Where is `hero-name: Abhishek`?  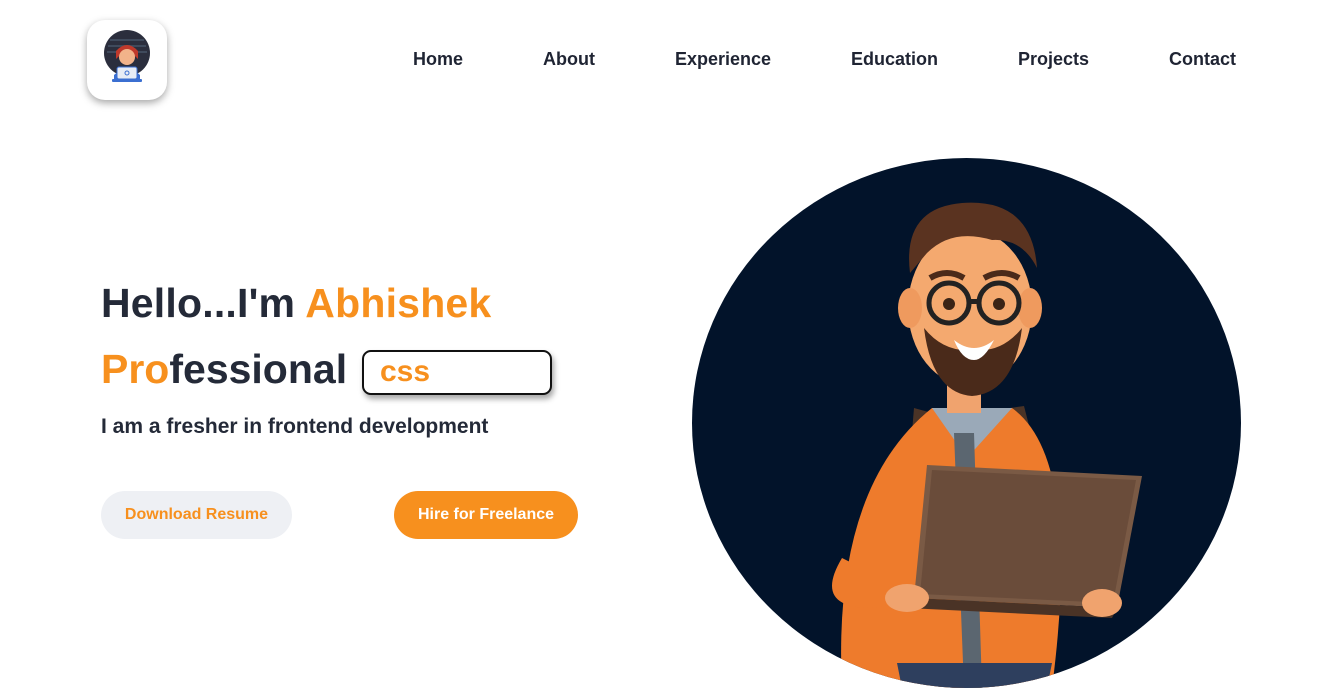
hero-name: Abhishek is located at coordinates (398, 303).